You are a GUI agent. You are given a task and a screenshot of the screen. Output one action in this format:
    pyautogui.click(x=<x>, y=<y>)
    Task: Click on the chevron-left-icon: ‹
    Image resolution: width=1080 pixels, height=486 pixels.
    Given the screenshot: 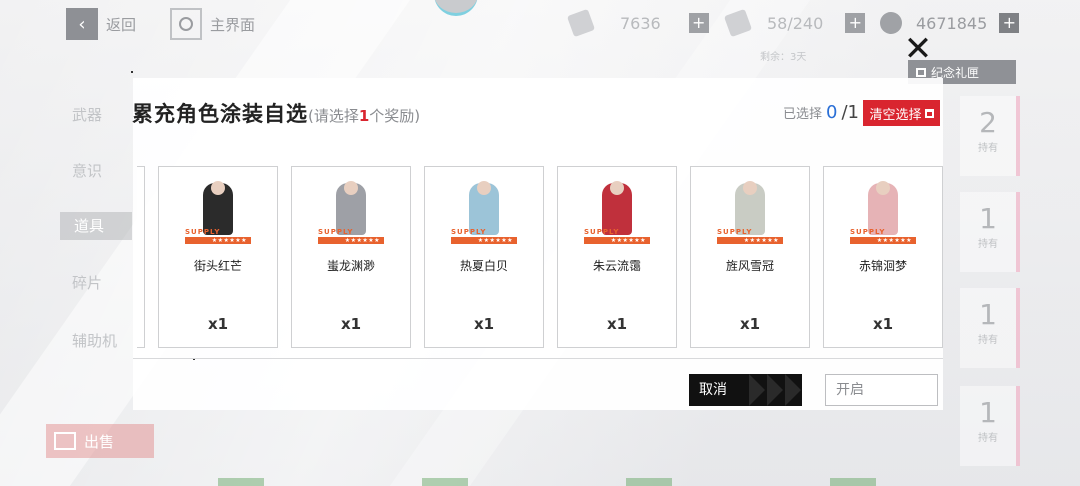 What is the action you would take?
    pyautogui.click(x=82, y=24)
    